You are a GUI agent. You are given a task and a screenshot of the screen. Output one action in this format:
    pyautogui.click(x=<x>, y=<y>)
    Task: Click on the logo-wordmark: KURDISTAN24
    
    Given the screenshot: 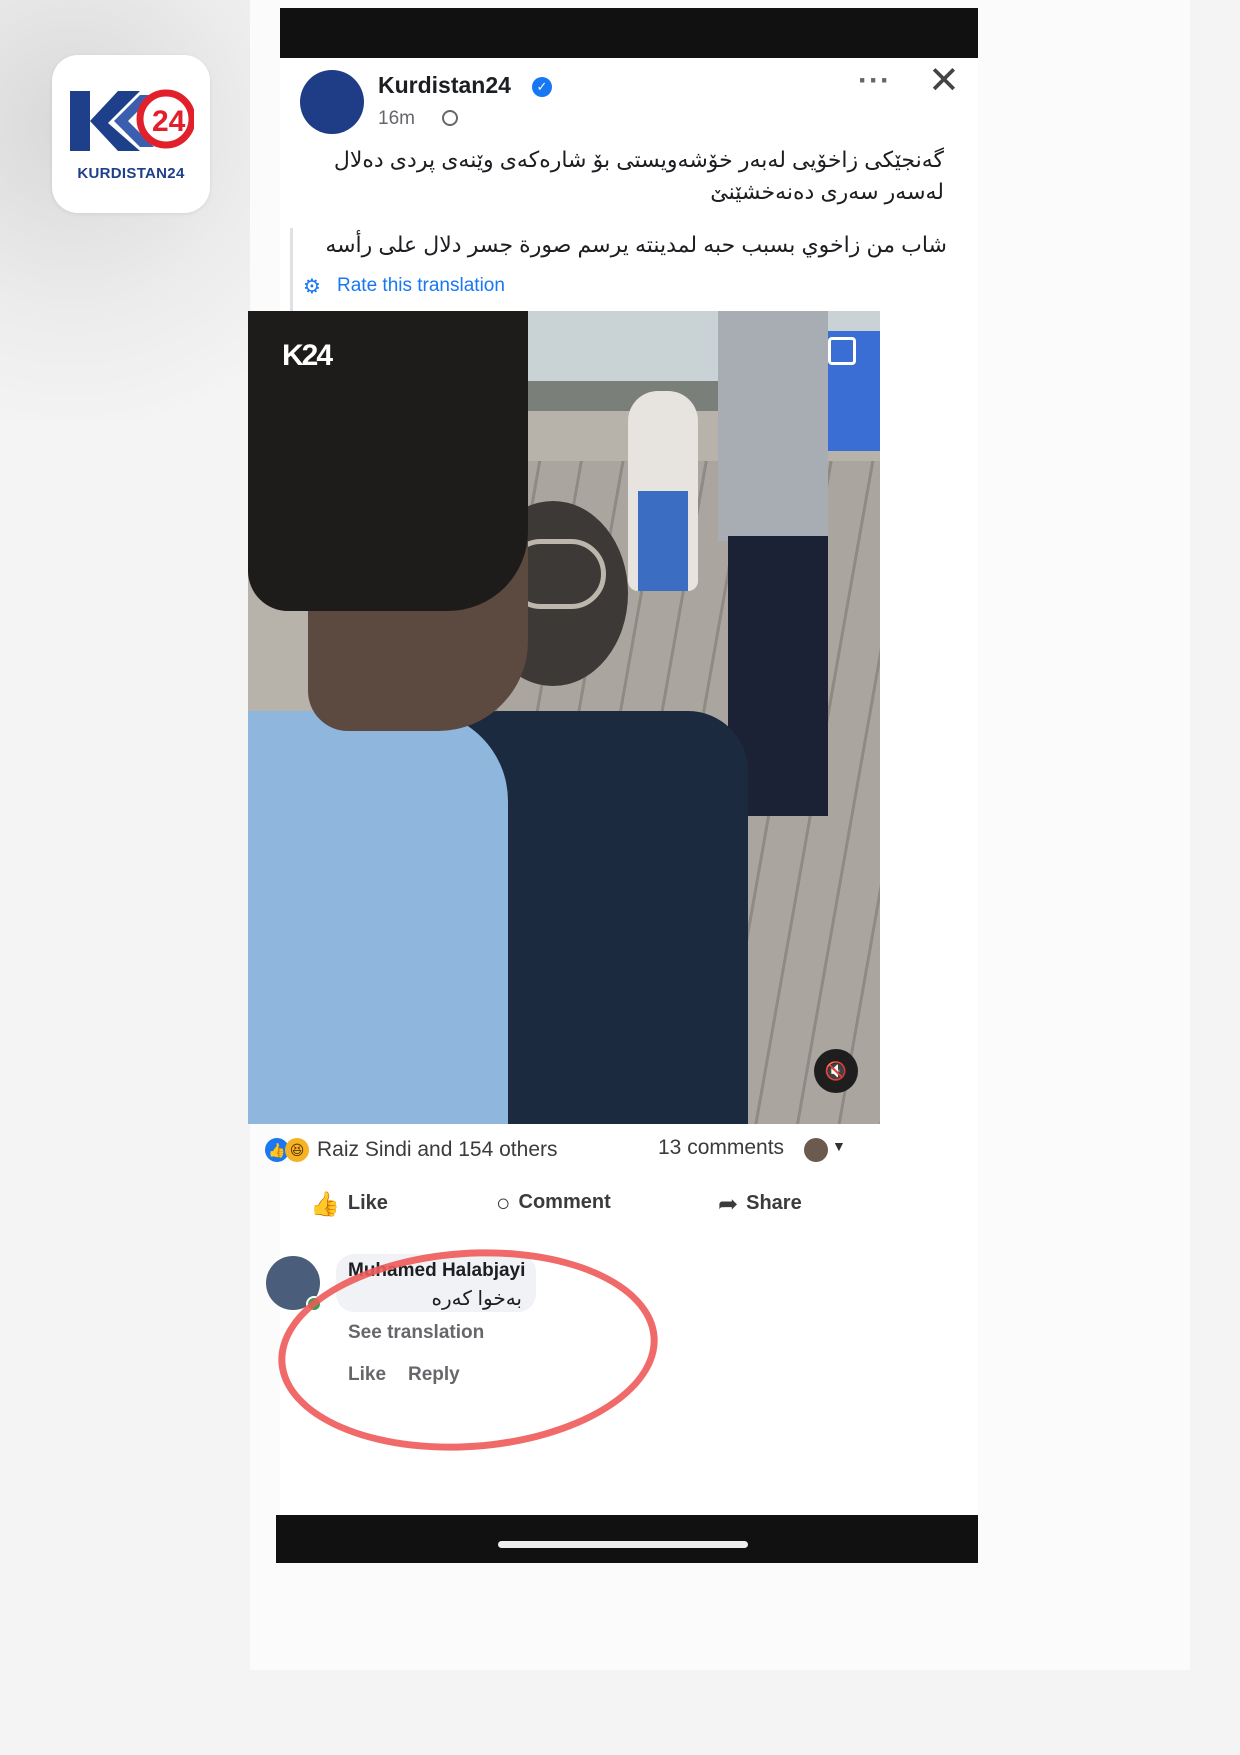 What is the action you would take?
    pyautogui.click(x=131, y=173)
    